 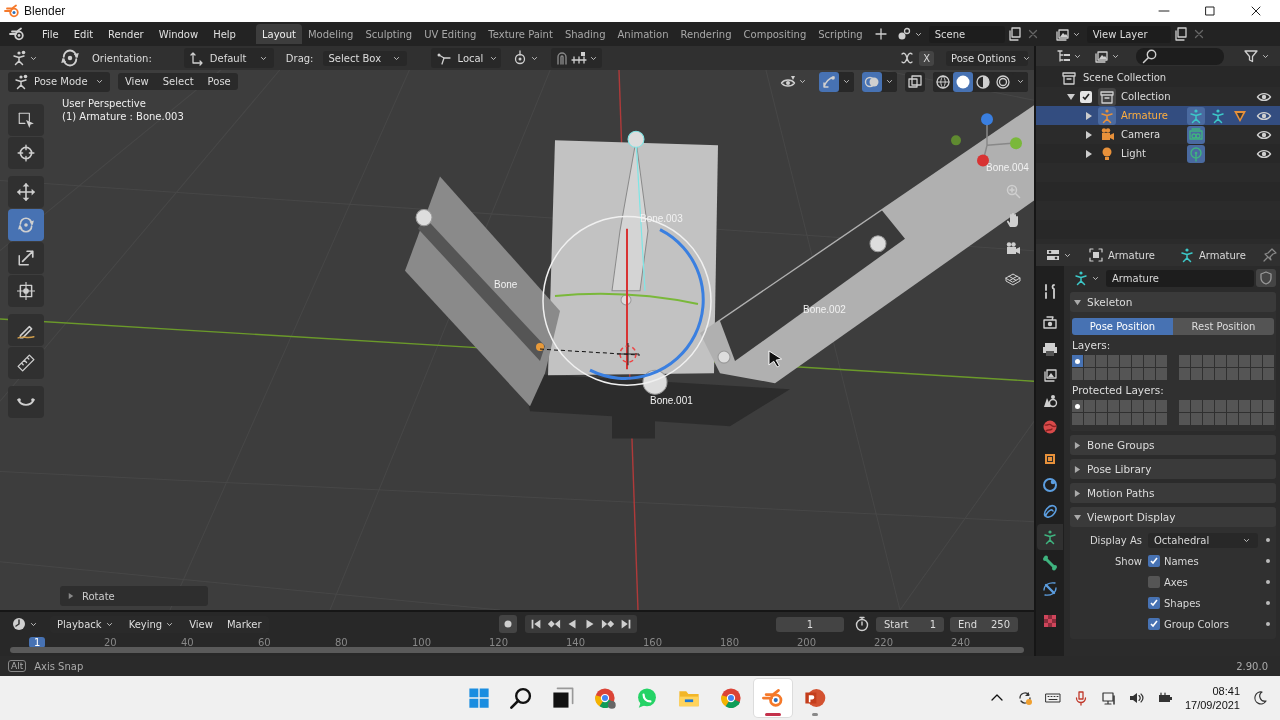 What do you see at coordinates (122, 58) in the screenshot?
I see `orientation-label: Orientation:` at bounding box center [122, 58].